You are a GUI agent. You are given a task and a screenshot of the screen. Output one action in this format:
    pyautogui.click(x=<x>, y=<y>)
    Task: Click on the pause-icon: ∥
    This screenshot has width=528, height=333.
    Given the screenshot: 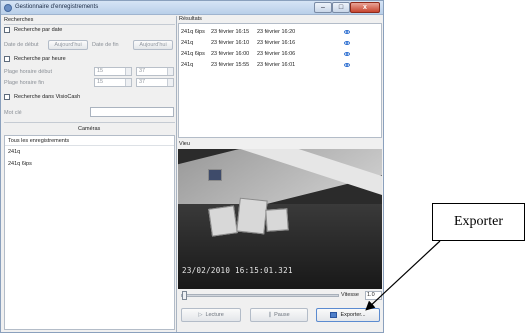 What is the action you would take?
    pyautogui.click(x=270, y=315)
    